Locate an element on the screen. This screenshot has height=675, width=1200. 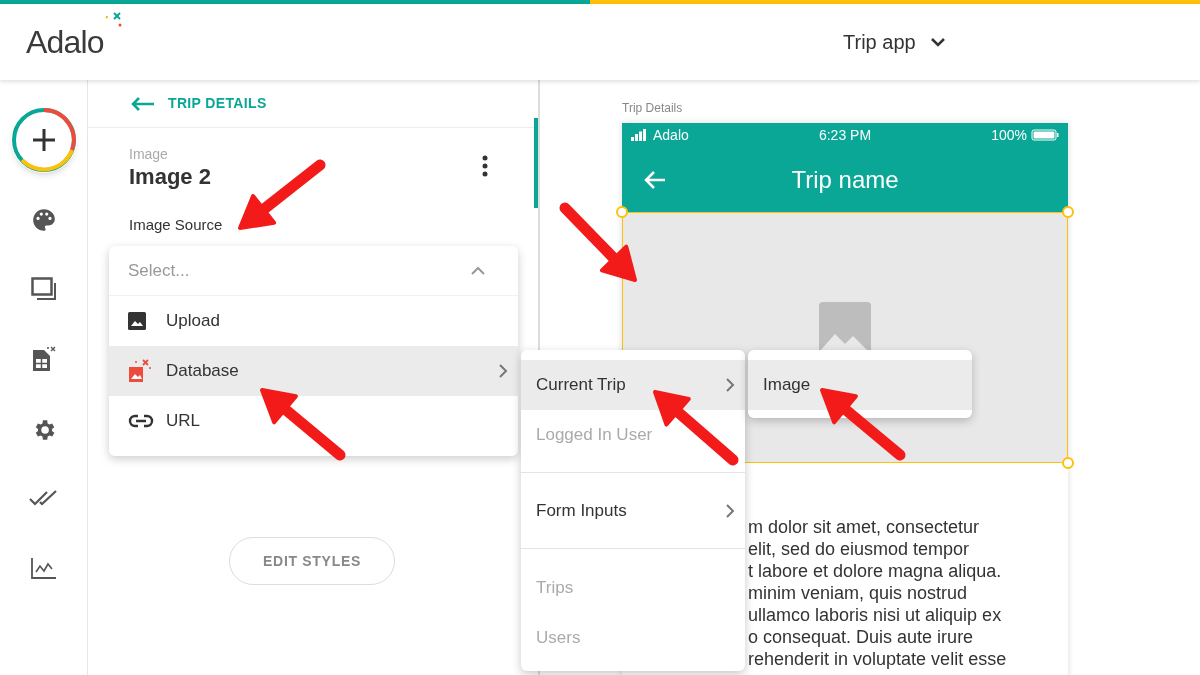
body-text-line: o consequat. Duis aute irure is located at coordinates (861, 637).